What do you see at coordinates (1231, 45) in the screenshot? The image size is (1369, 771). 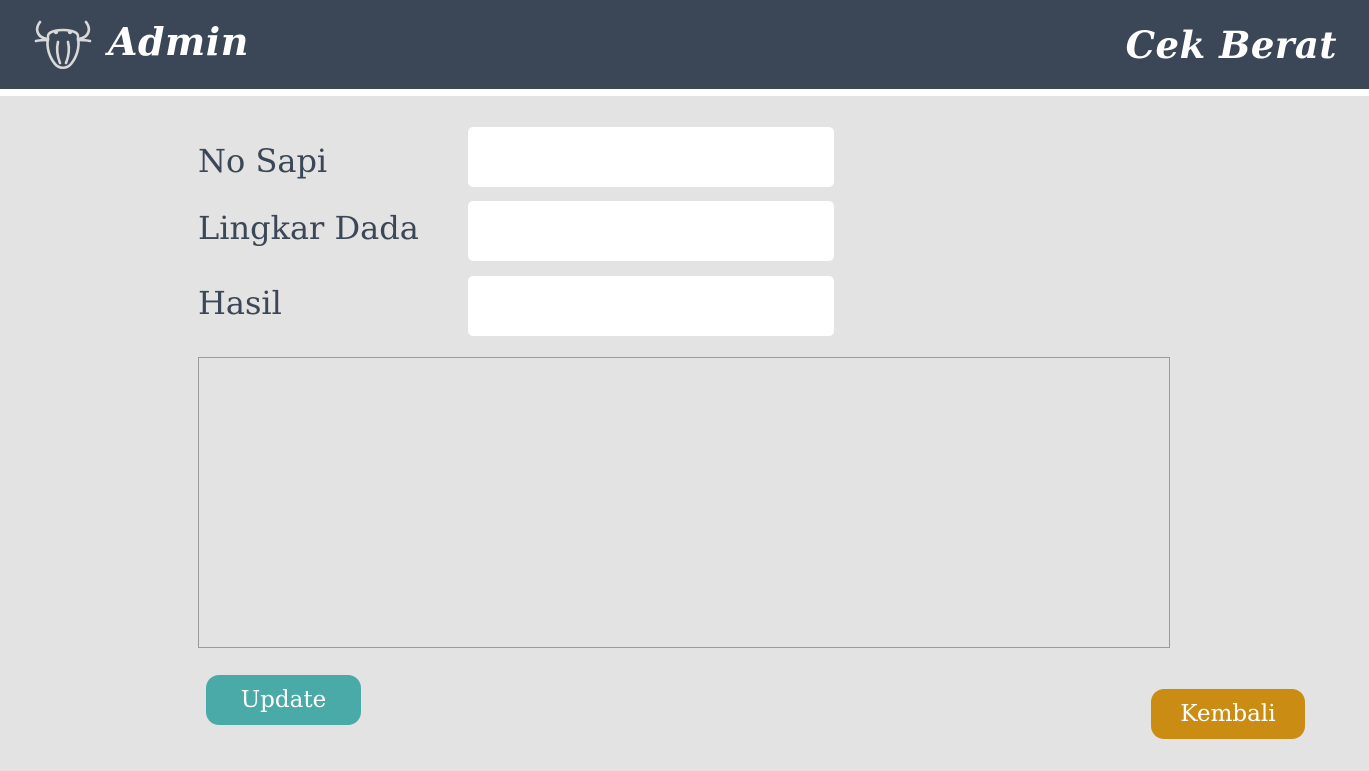 I see `page-title: Cek Berat` at bounding box center [1231, 45].